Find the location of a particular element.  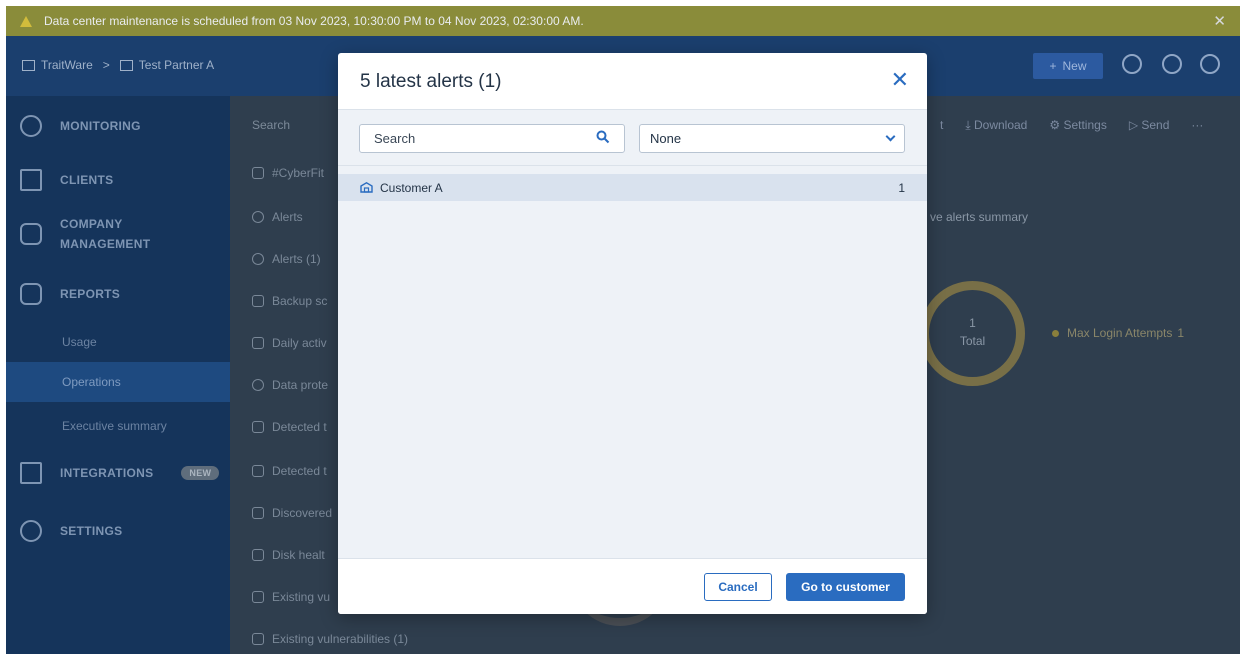

total-value: 1 is located at coordinates (972, 323).